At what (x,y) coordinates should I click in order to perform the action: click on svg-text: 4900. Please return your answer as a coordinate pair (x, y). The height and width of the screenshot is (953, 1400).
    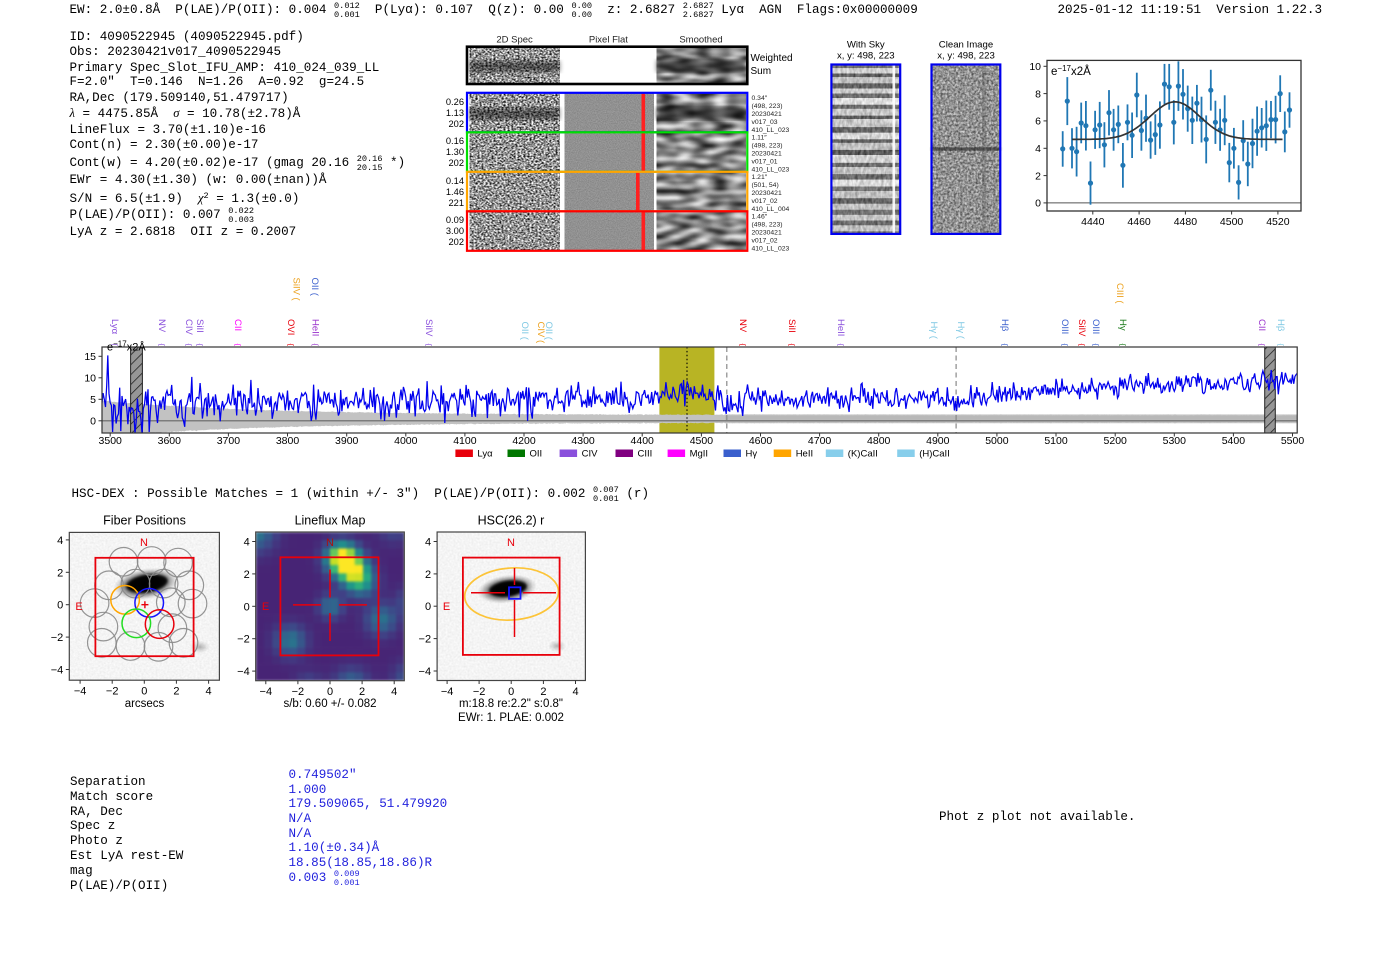
    Looking at the image, I should click on (938, 441).